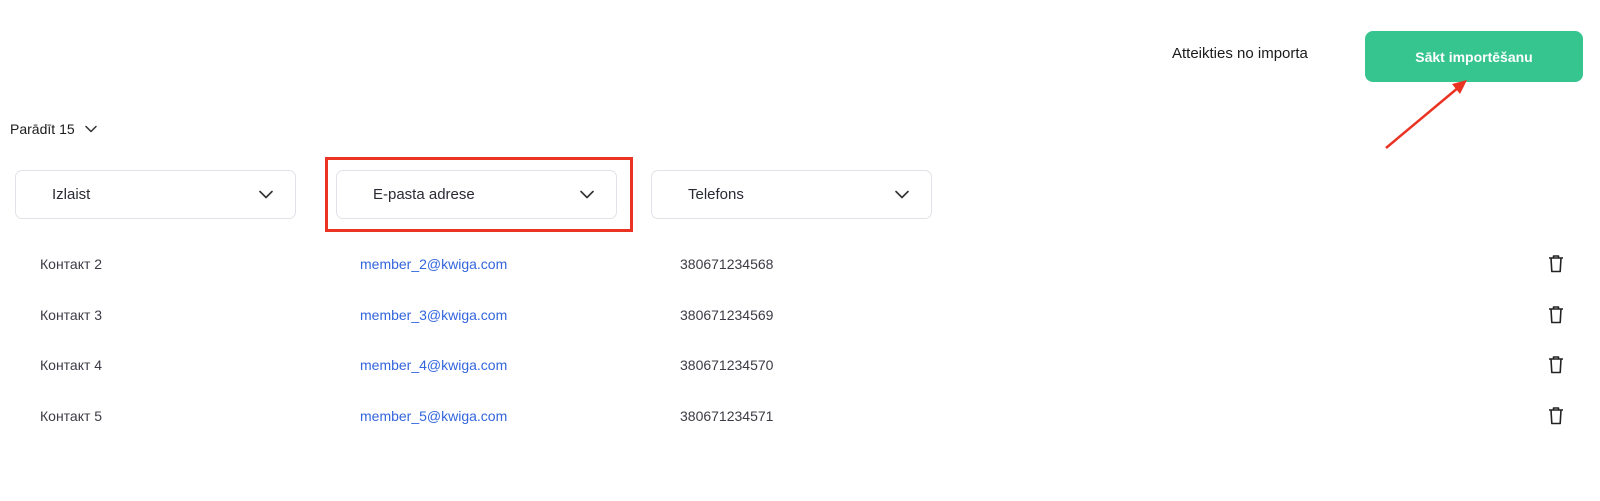 Image resolution: width=1600 pixels, height=501 pixels. Describe the element at coordinates (33, 129) in the screenshot. I see `page-size-label: Parādīt` at that location.